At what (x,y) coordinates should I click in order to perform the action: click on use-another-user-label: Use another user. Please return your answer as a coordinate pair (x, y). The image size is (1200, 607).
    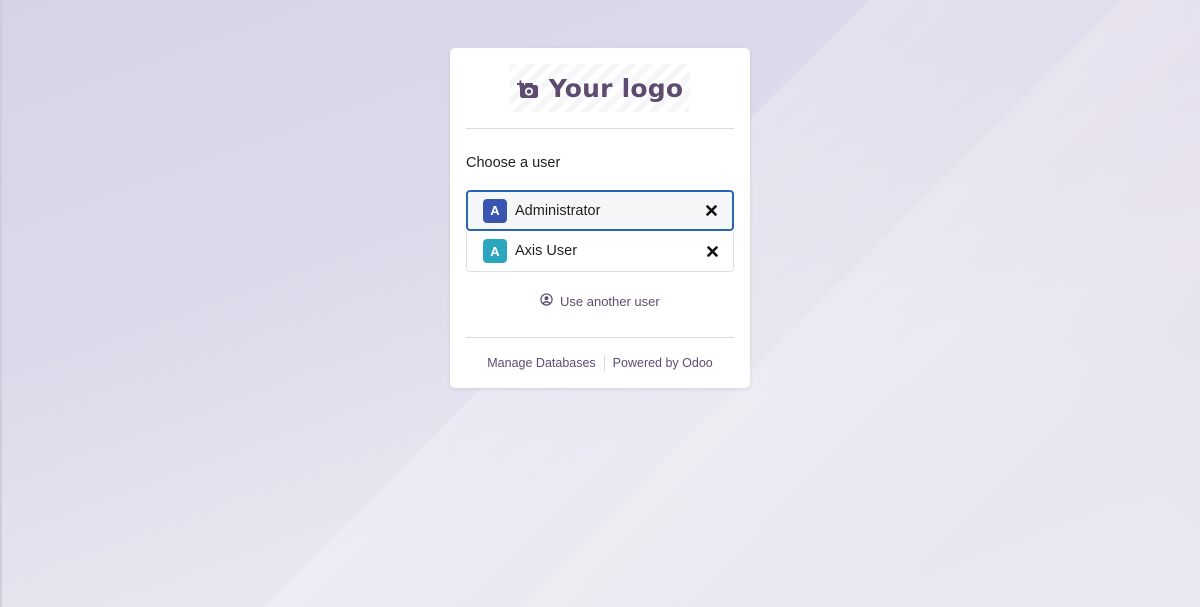
    Looking at the image, I should click on (610, 301).